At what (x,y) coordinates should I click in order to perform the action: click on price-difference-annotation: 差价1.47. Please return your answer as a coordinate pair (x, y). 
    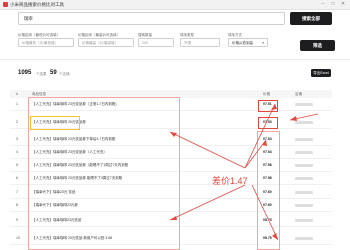
    Looking at the image, I should click on (230, 181).